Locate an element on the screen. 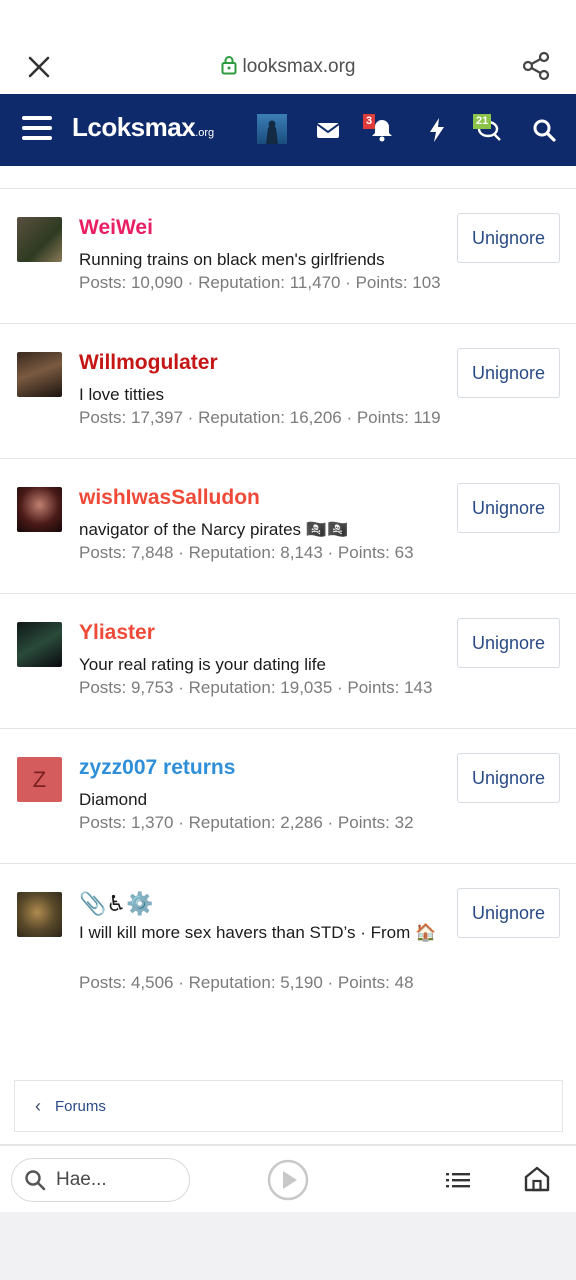 The image size is (576, 1280). breadcrumb: ‹ Forums is located at coordinates (288, 1106).